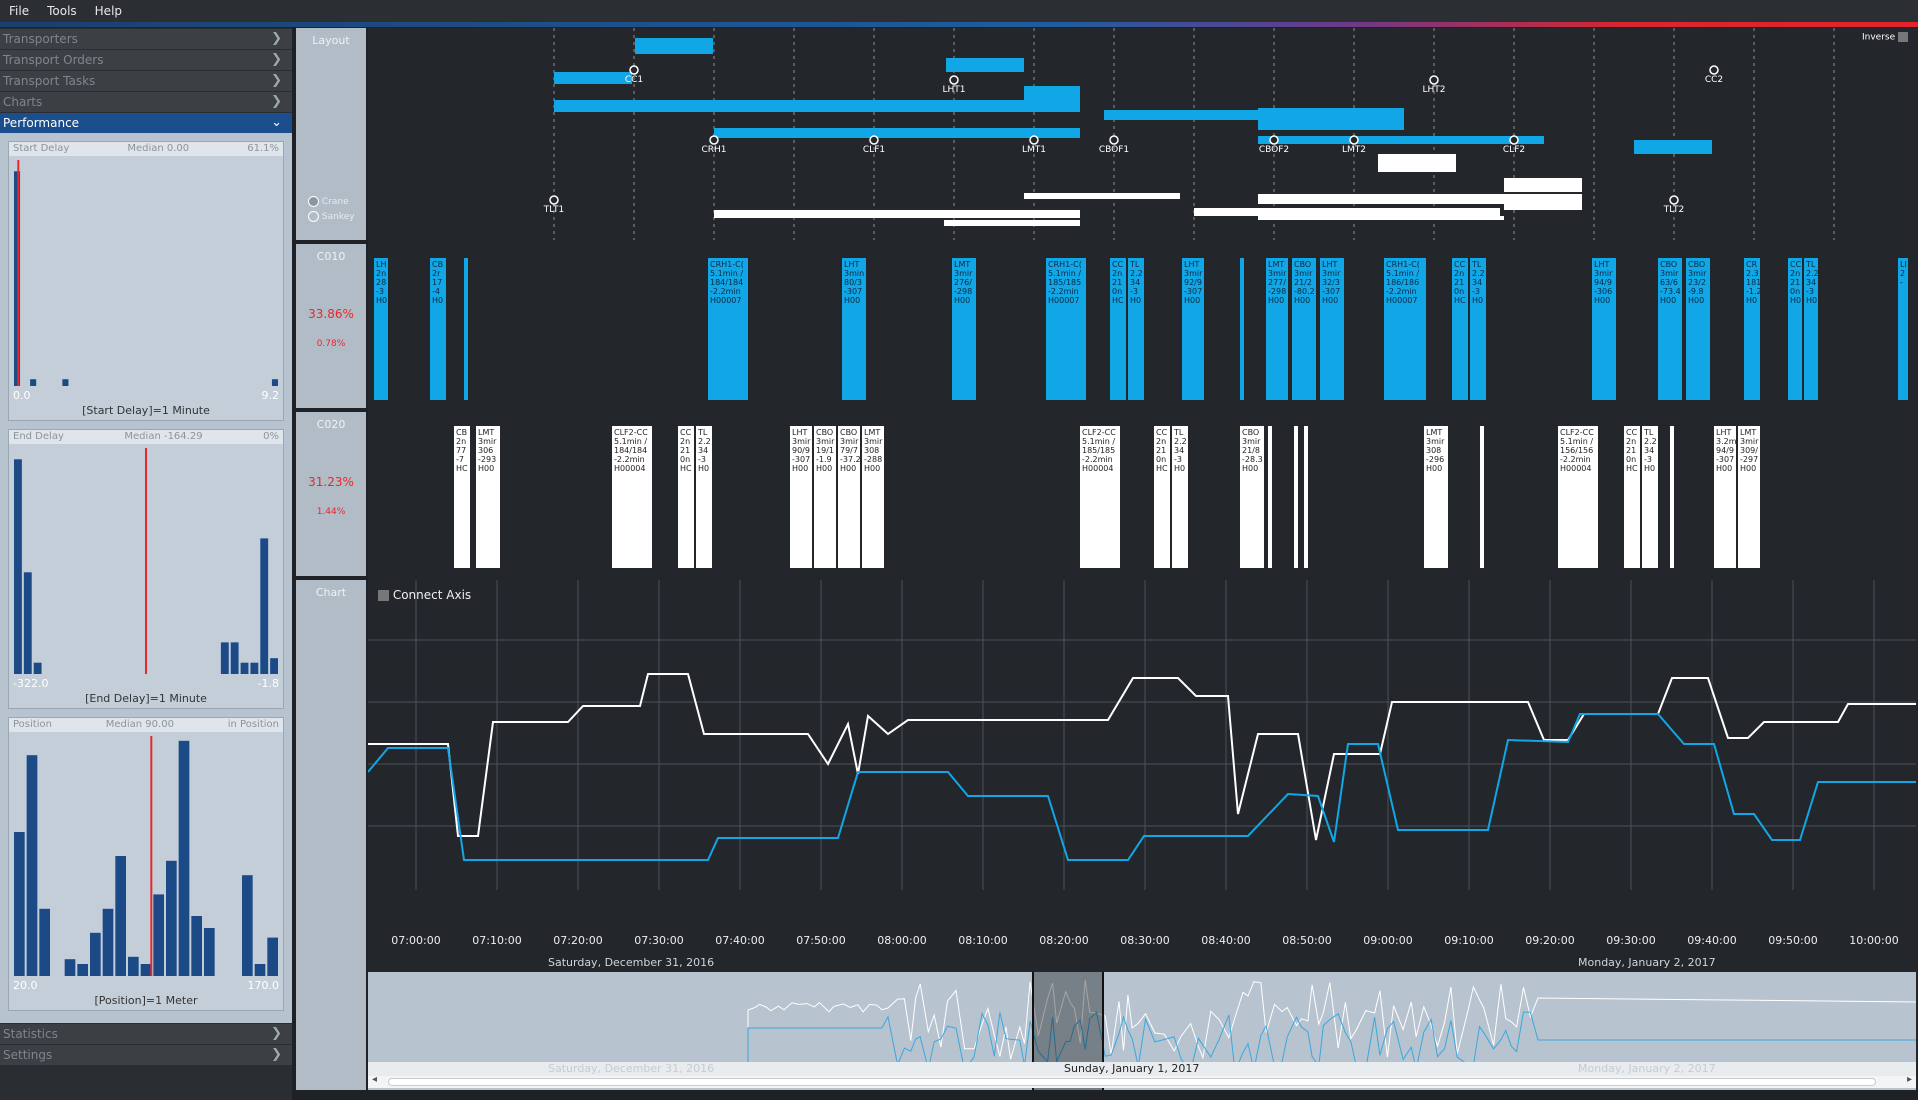 The width and height of the screenshot is (1918, 1100). Describe the element at coordinates (331, 494) in the screenshot. I see `c020-label-panel: C020 31.23% 1.44%` at that location.